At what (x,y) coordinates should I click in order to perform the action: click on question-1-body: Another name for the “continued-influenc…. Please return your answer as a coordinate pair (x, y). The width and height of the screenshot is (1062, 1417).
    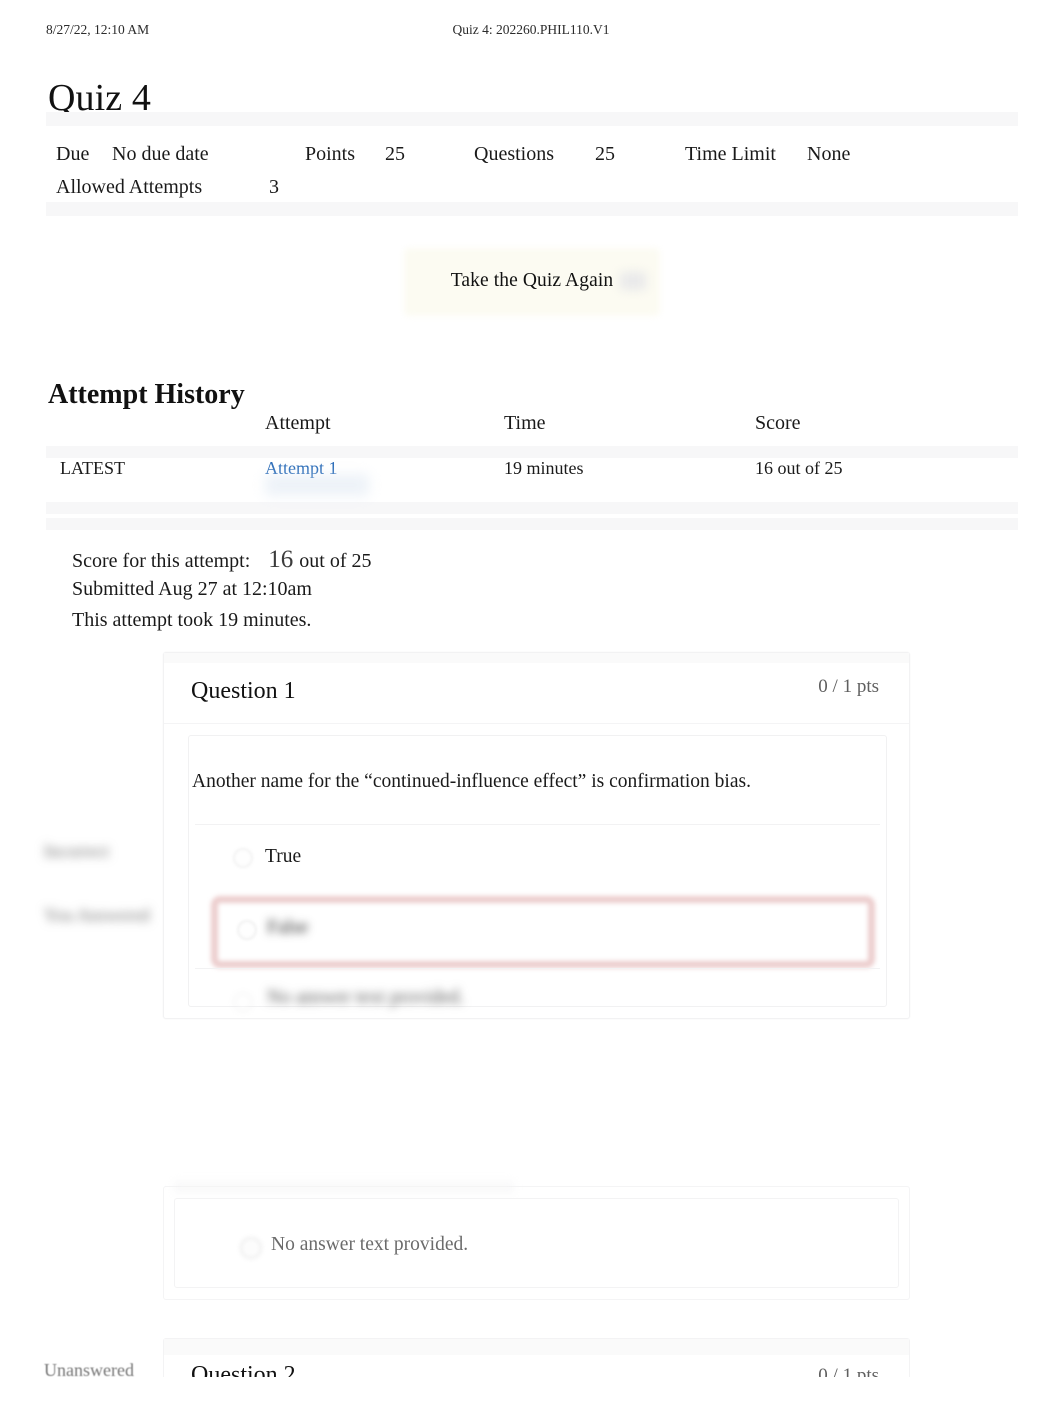
    Looking at the image, I should click on (537, 873).